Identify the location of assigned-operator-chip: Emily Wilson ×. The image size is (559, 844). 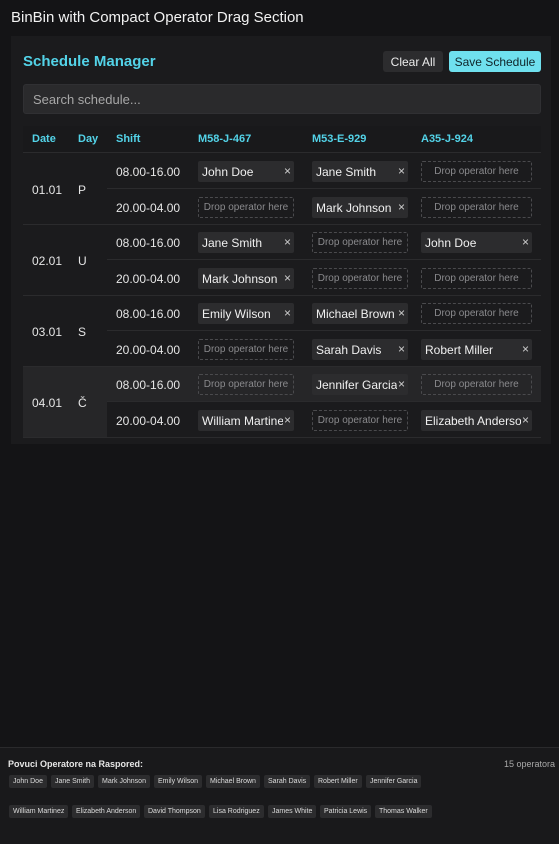
(246, 313).